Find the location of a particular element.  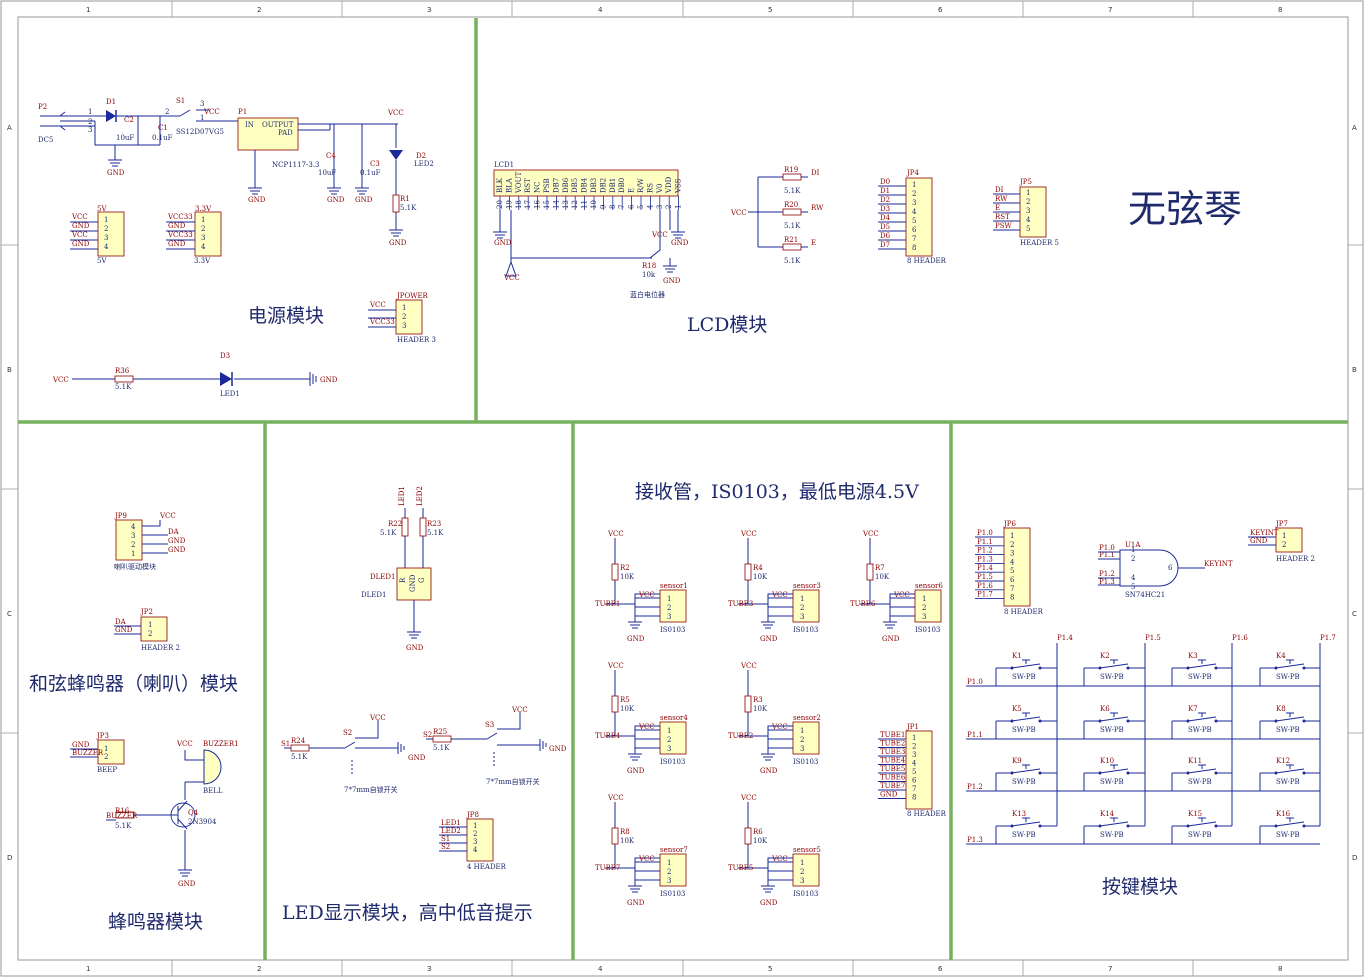

svg-text: R7 is located at coordinates (880, 568).